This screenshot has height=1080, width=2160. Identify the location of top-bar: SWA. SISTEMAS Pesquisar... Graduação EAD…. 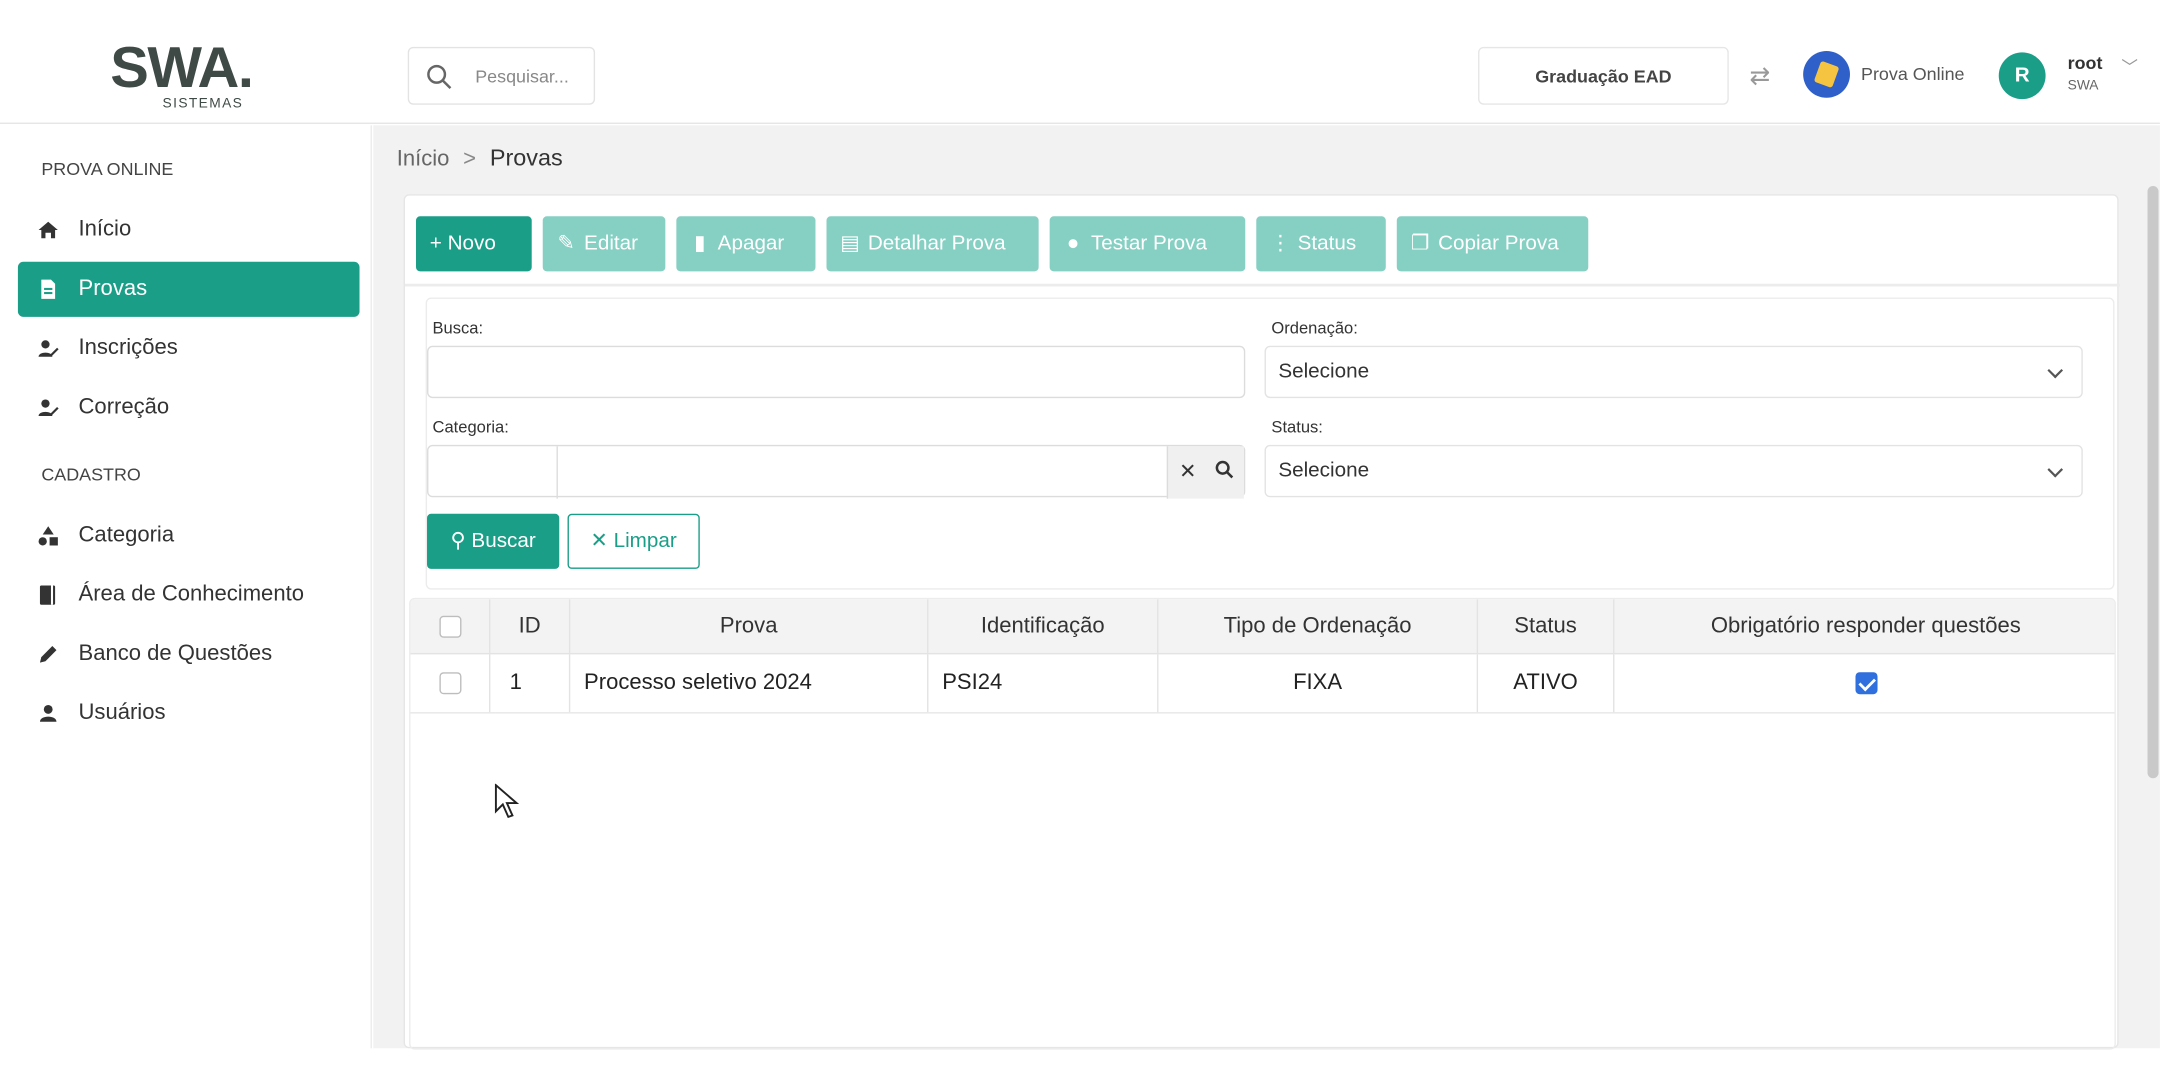
(1080, 62).